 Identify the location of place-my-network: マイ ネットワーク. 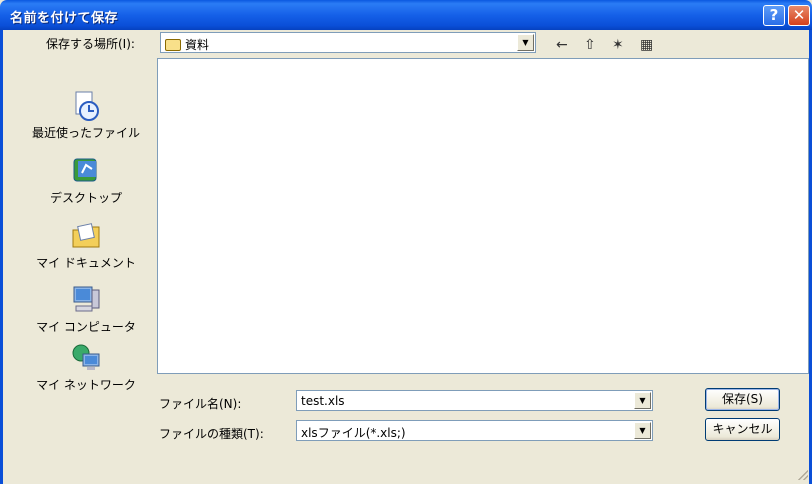
(86, 367).